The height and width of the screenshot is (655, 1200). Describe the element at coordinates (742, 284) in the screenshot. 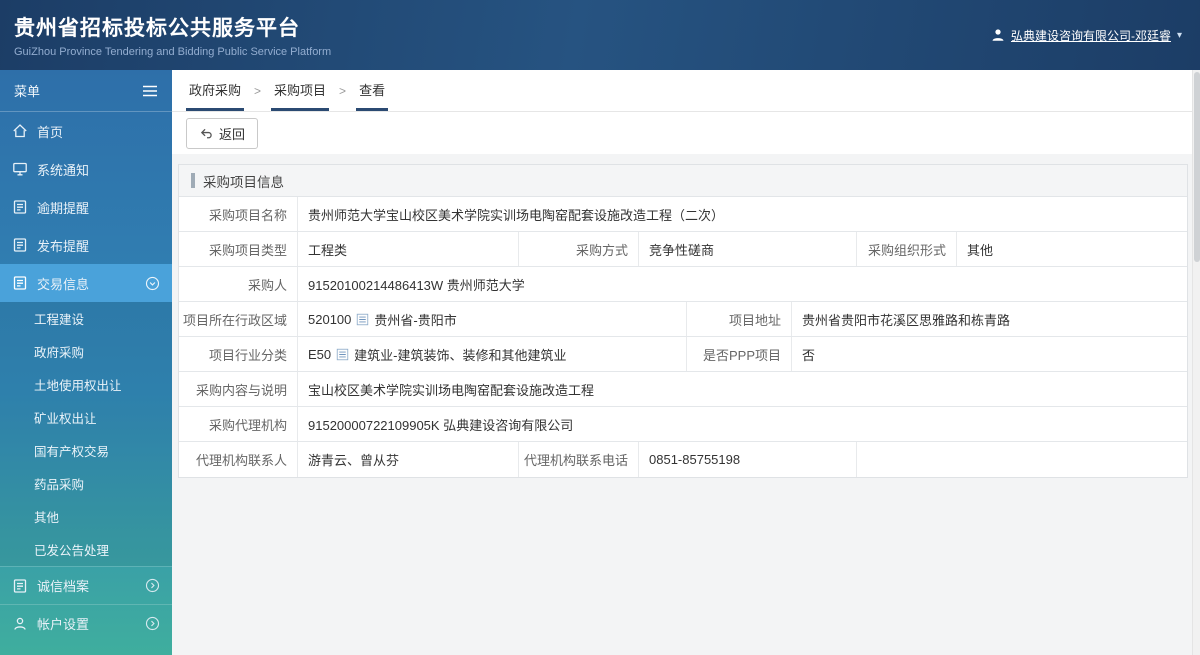

I see `field-value: 91520100214486413W 贵州师范大学` at that location.